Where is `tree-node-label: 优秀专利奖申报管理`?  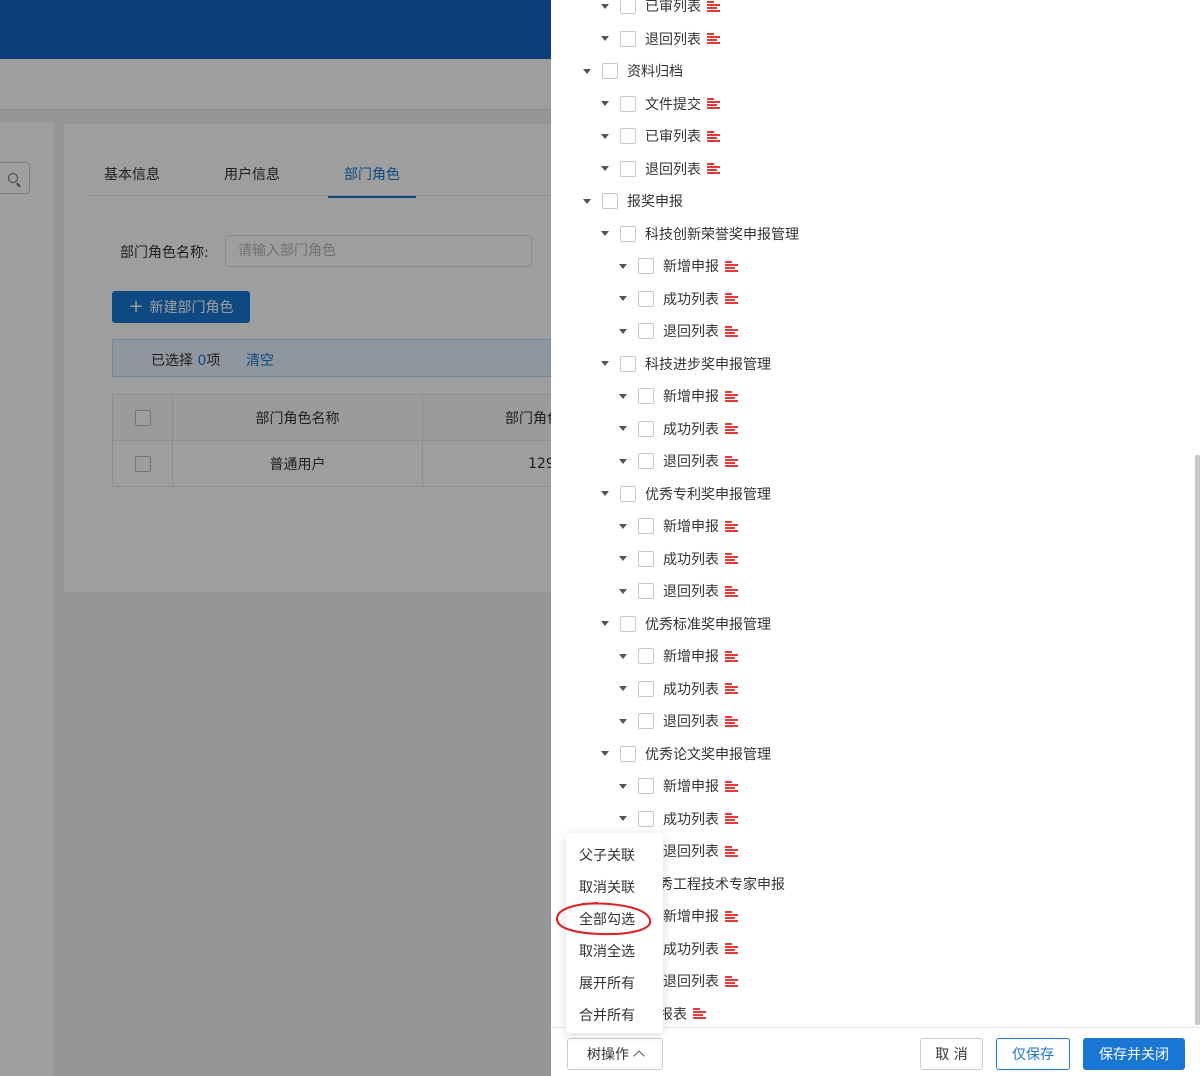 tree-node-label: 优秀专利奖申报管理 is located at coordinates (708, 494).